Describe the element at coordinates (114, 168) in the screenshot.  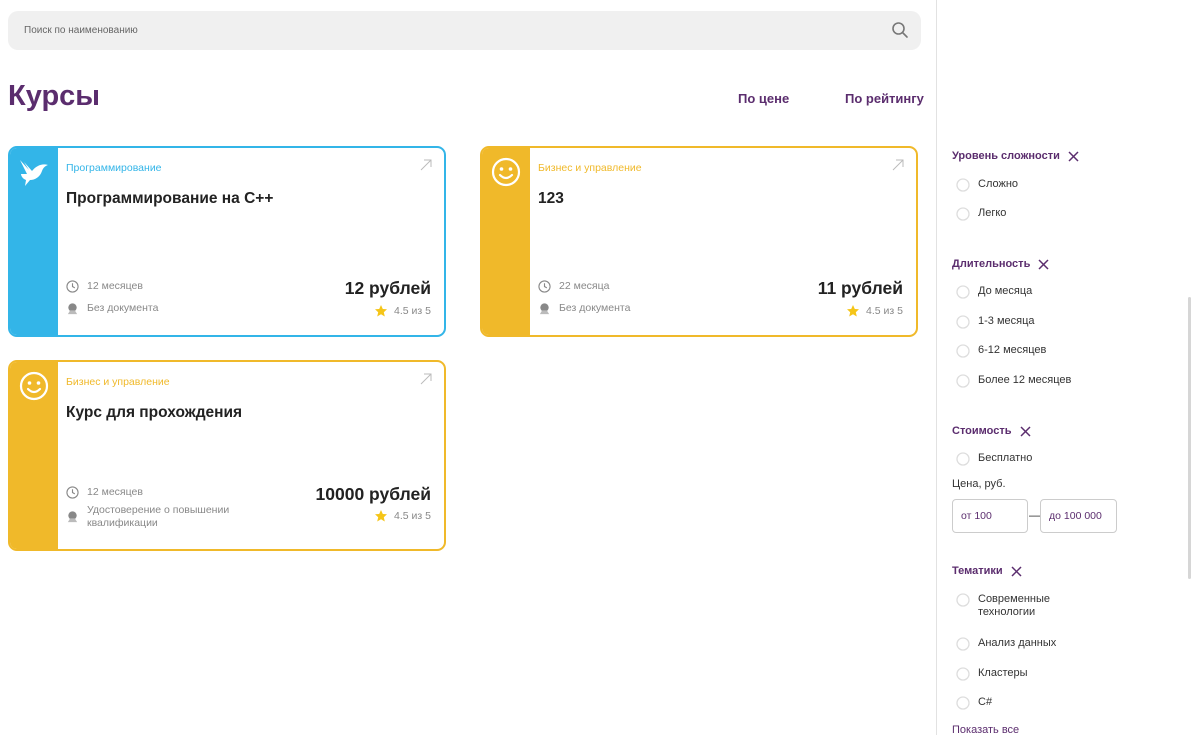
I see `course-category: Программирование` at that location.